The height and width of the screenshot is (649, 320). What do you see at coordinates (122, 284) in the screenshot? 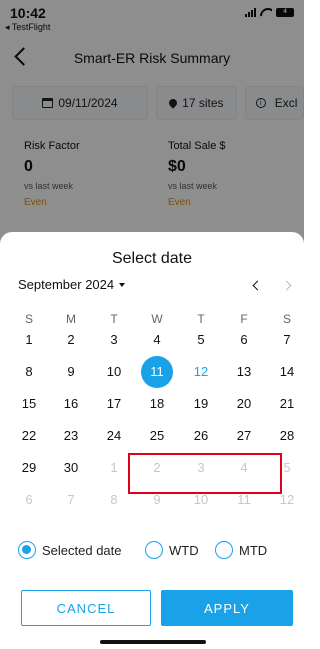
I see `caret-down-icon` at bounding box center [122, 284].